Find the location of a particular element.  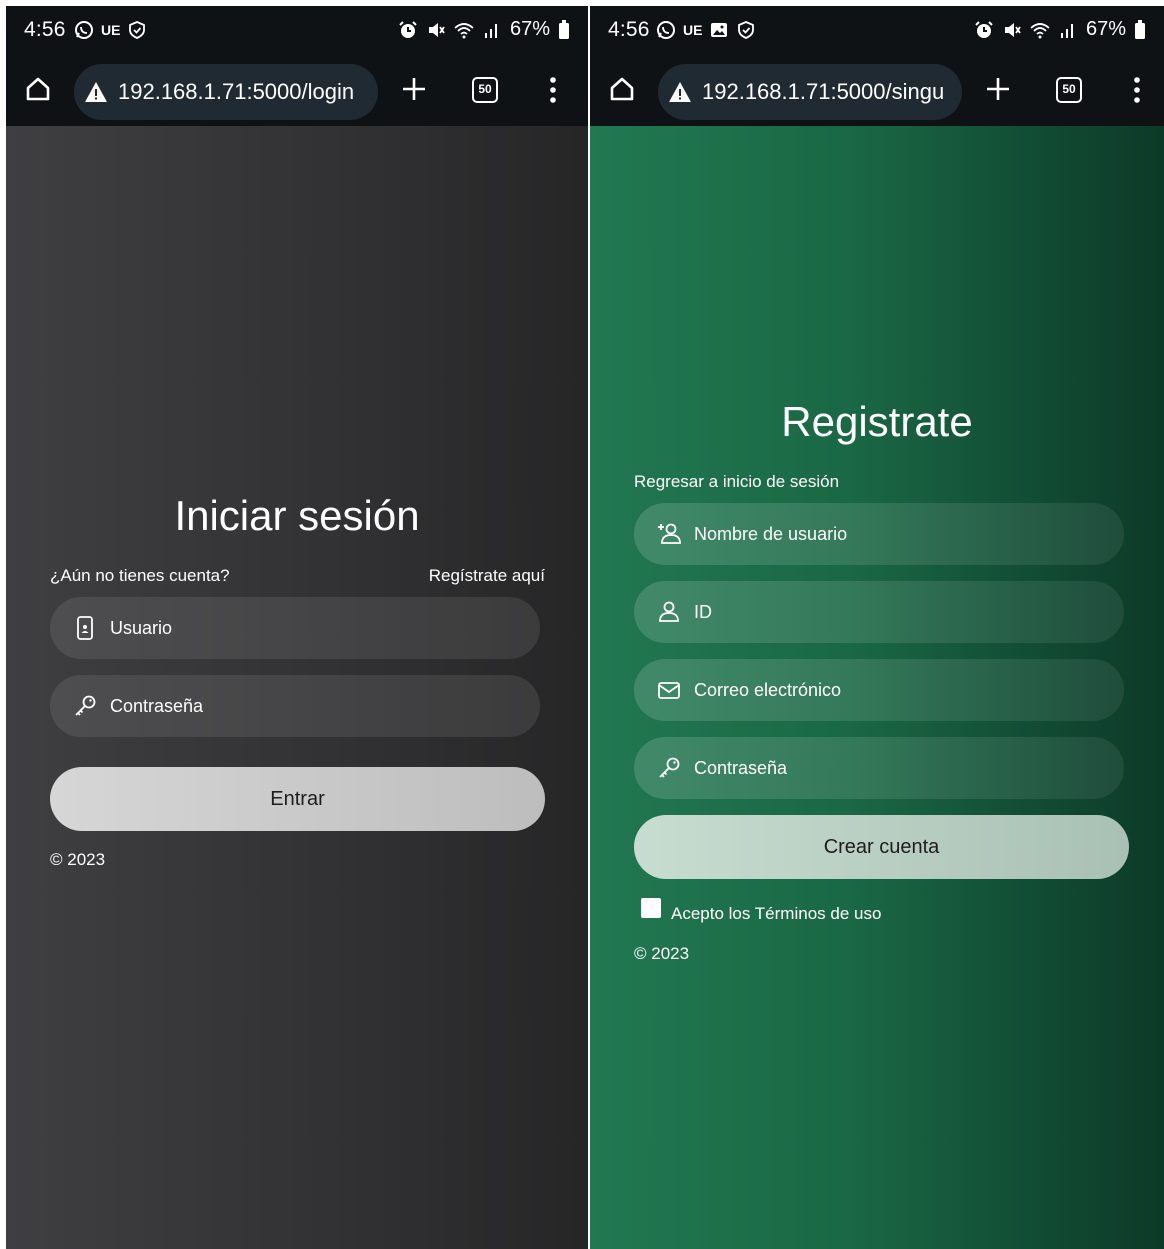

address-bar: 192.168.1.71:5000/login is located at coordinates (226, 92).